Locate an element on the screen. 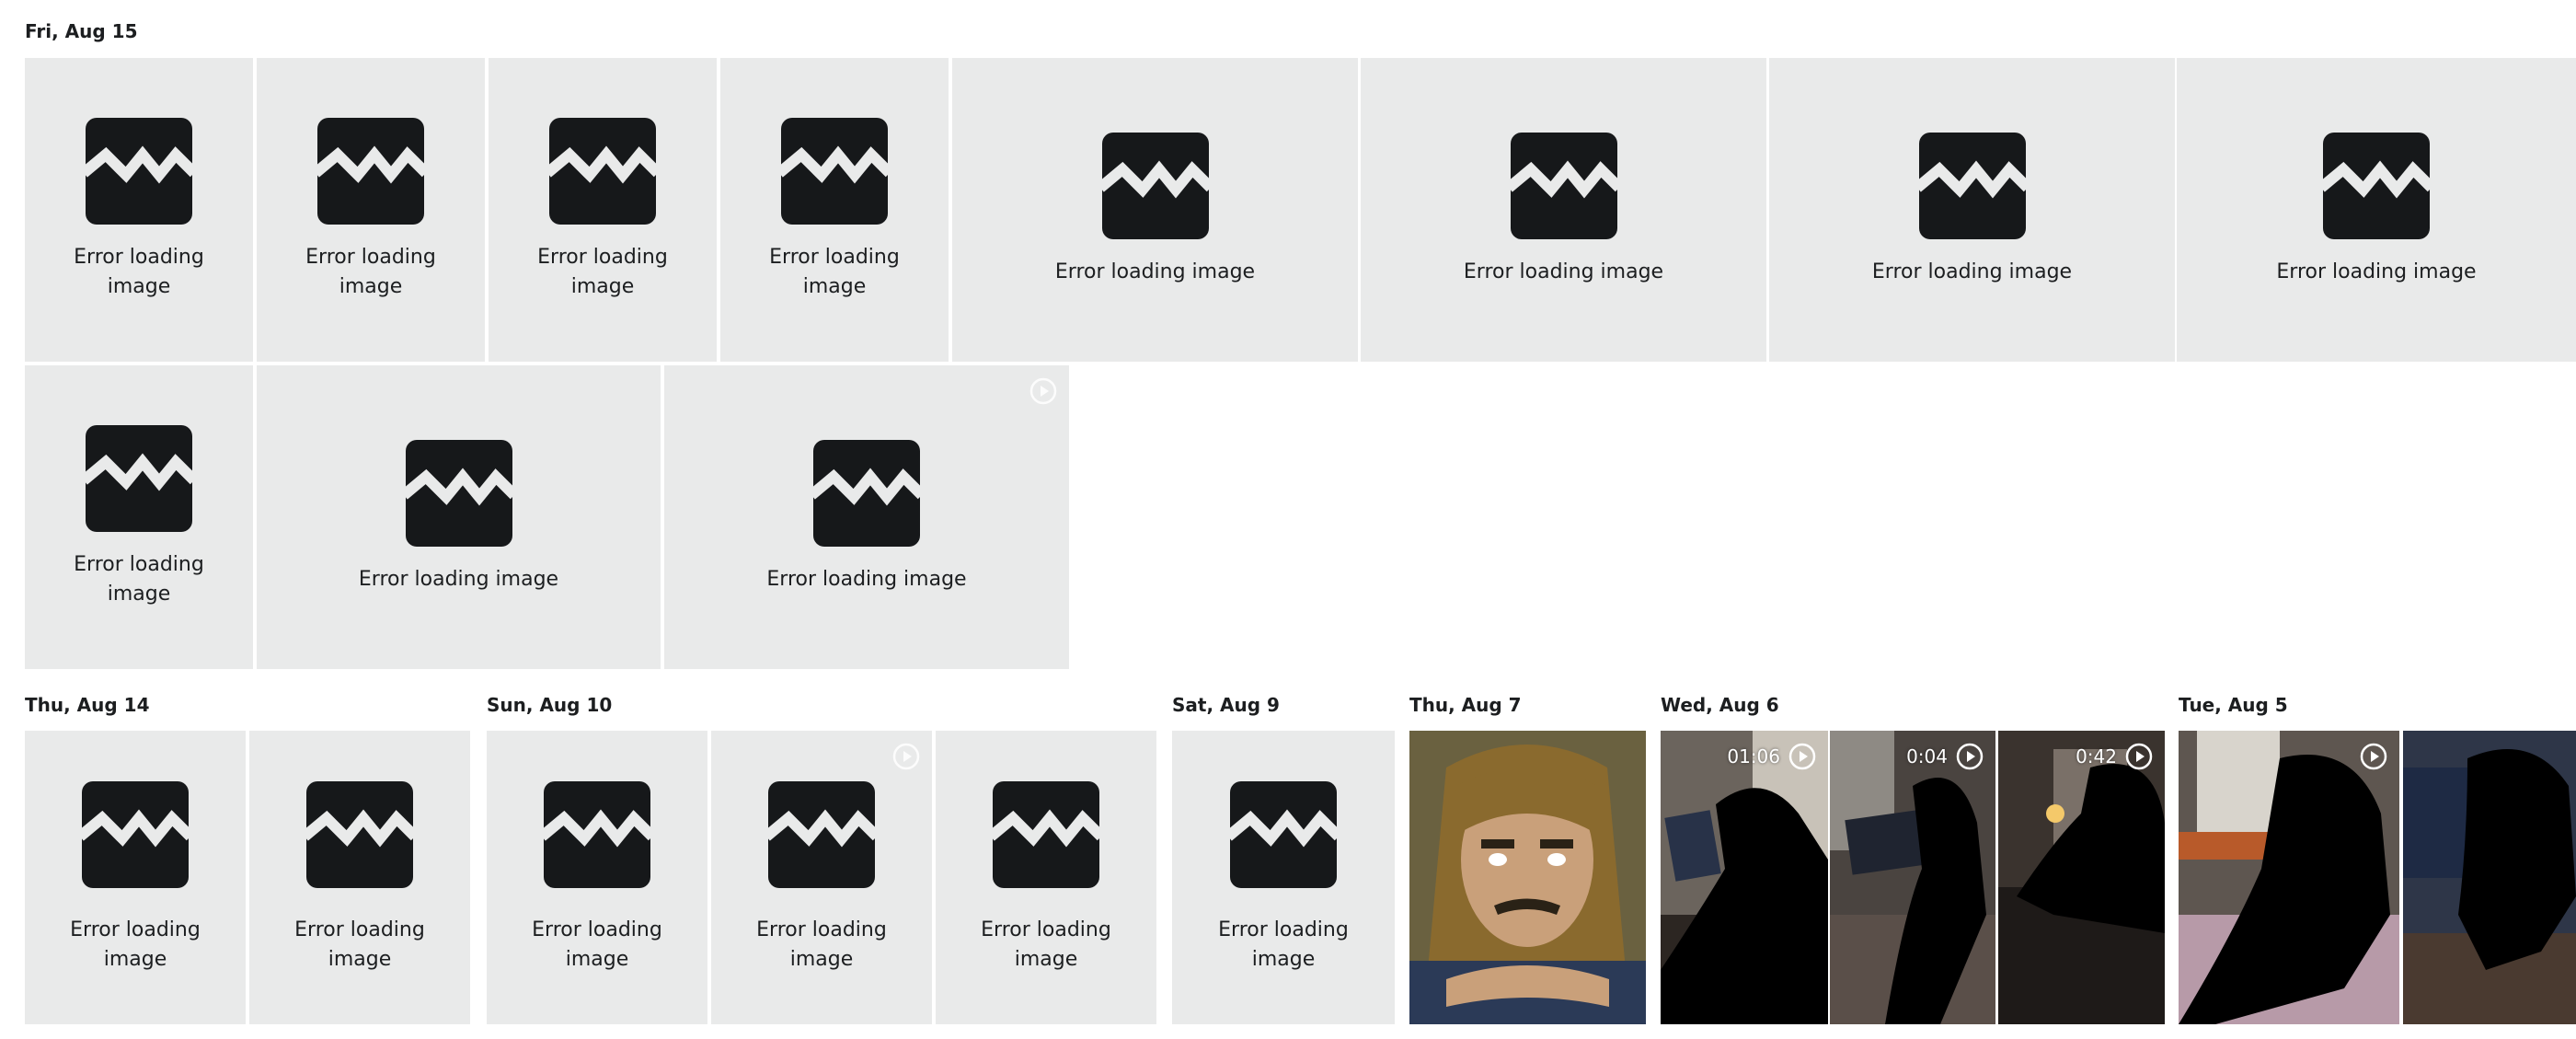 The height and width of the screenshot is (1039, 2576). video-tile: 01:06 is located at coordinates (1744, 877).